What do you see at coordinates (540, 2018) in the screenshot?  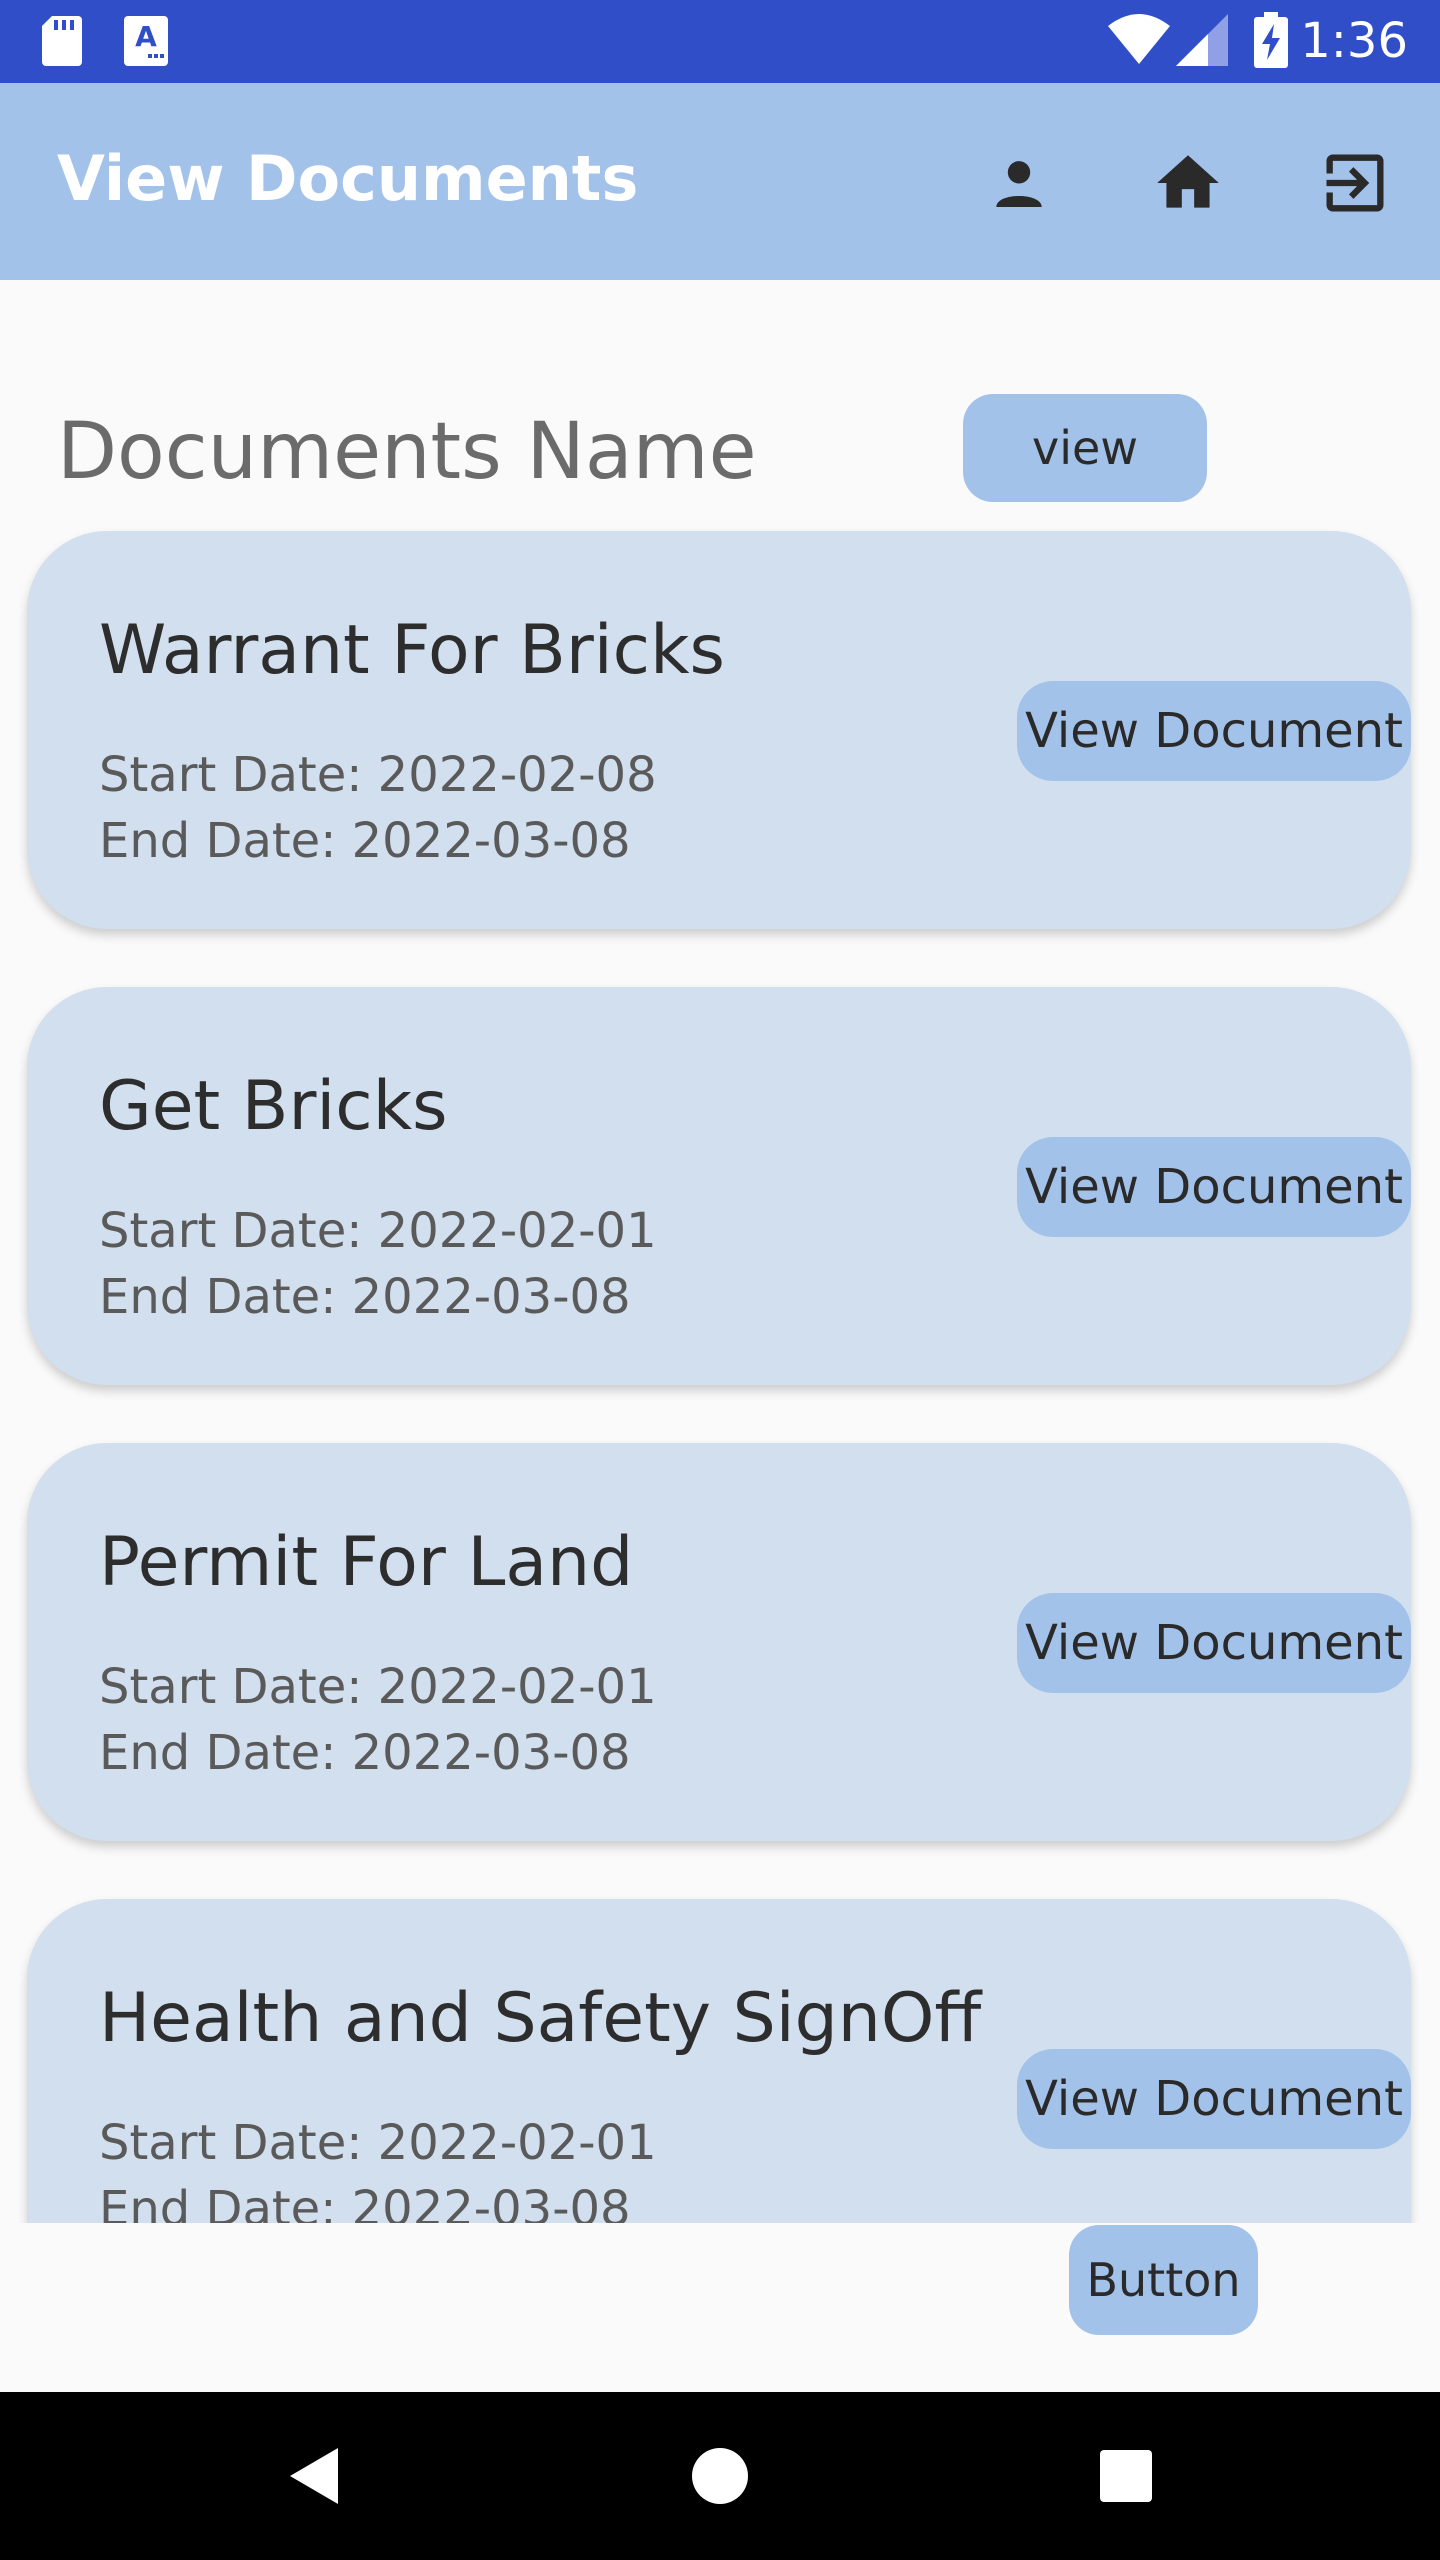 I see `document-title: Health and Safety SignOff` at bounding box center [540, 2018].